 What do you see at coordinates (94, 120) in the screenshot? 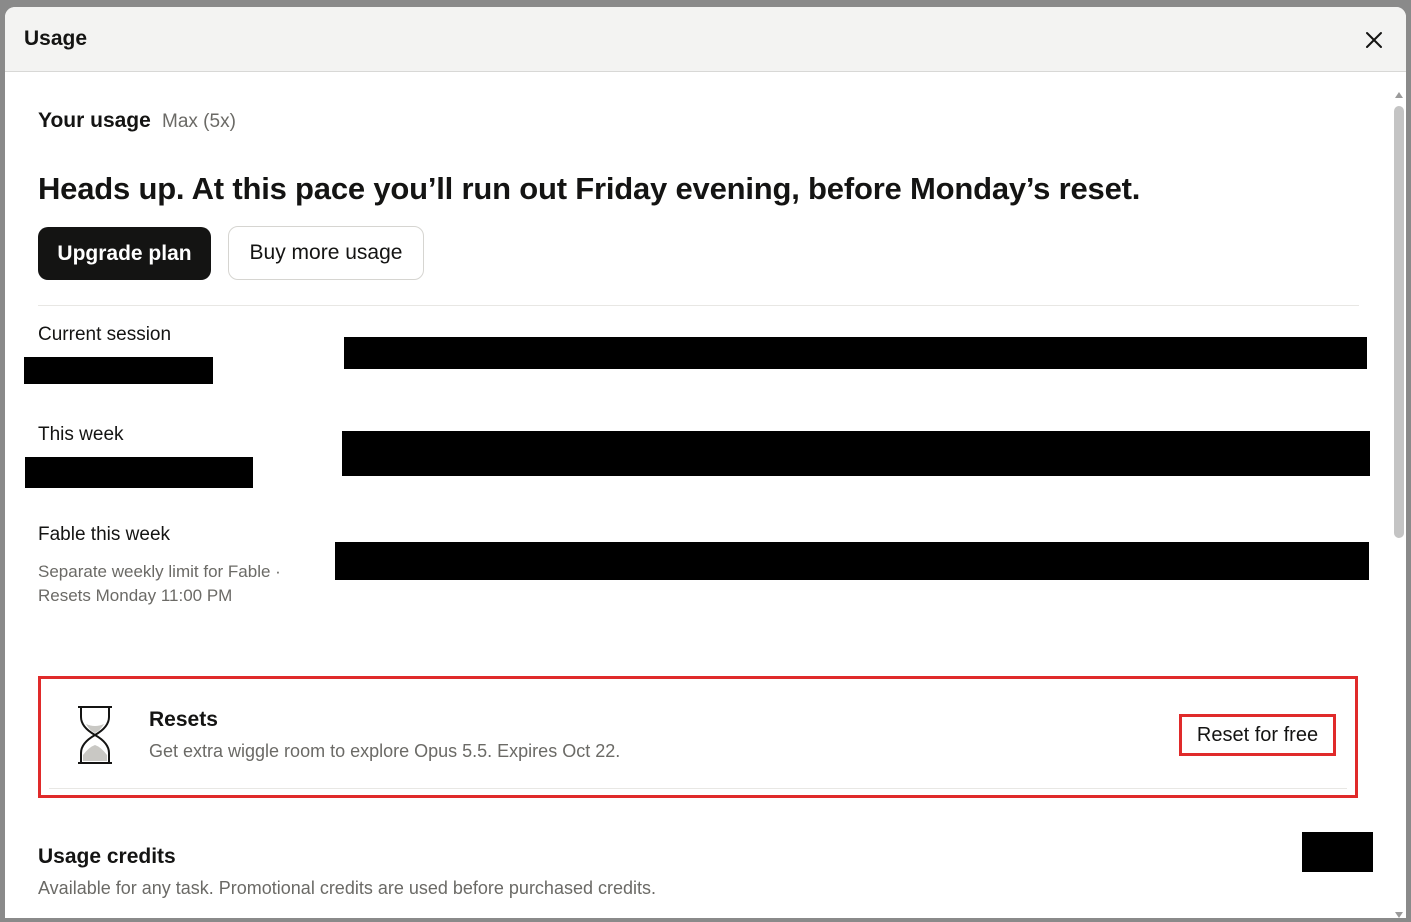
I see `your-usage-heading: Your usage` at bounding box center [94, 120].